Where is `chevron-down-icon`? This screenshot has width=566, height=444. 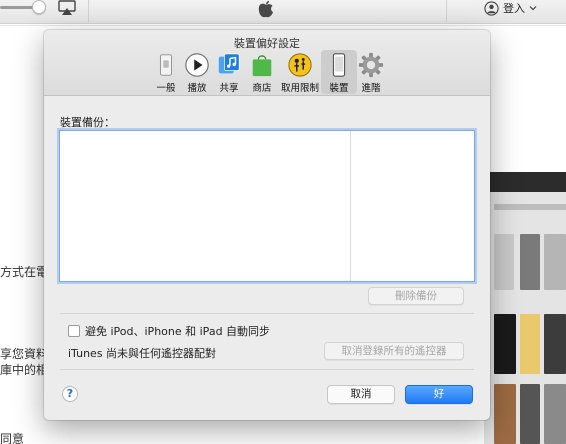 chevron-down-icon is located at coordinates (533, 8).